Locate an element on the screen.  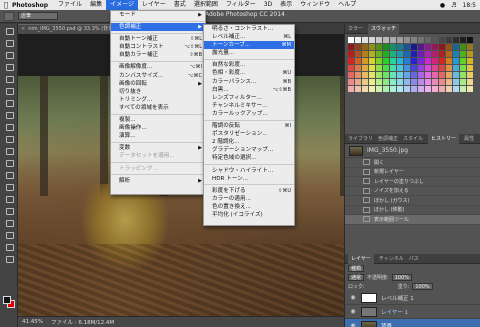
history-item: レイヤーの塗りつぶし is located at coordinates (412, 182).